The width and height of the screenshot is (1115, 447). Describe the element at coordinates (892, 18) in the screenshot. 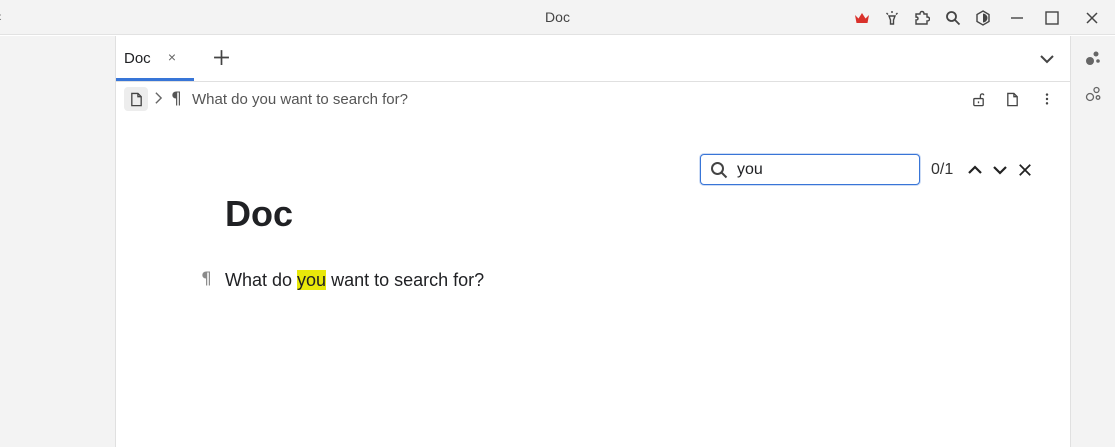

I see `plugin-bulb-icon` at that location.